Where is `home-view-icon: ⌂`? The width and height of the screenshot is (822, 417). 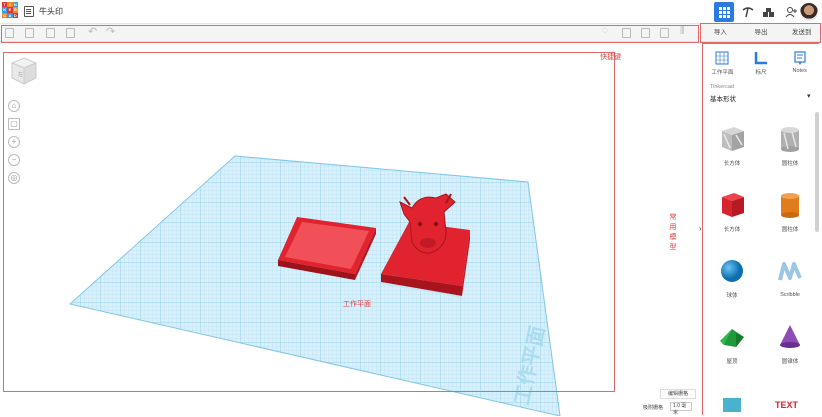
home-view-icon: ⌂ is located at coordinates (14, 106).